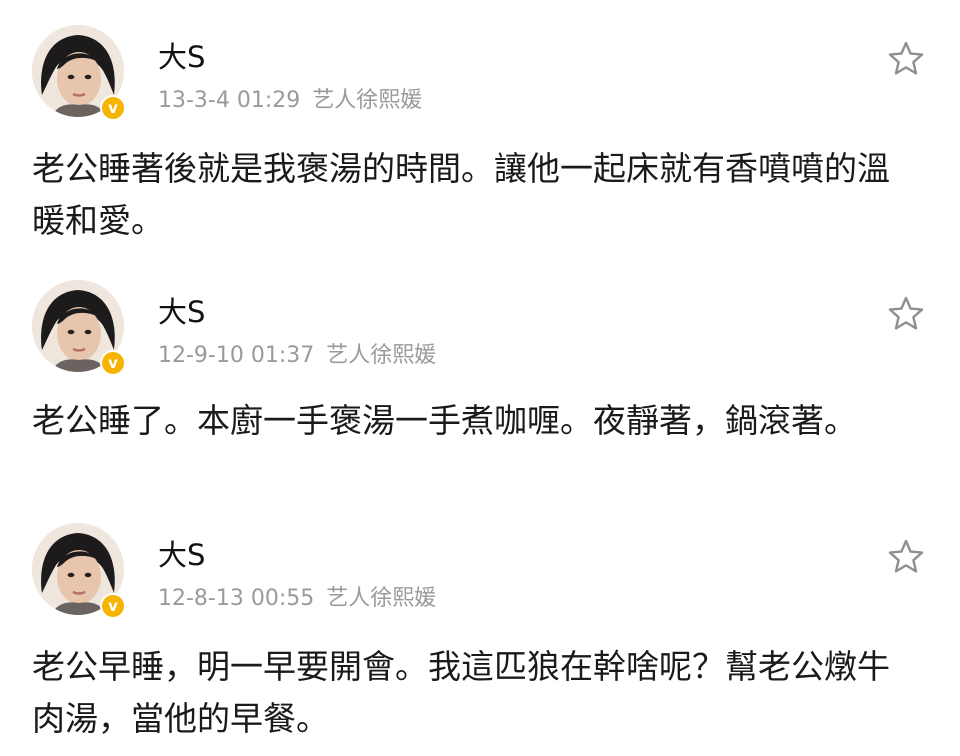 The width and height of the screenshot is (960, 756). Describe the element at coordinates (229, 100) in the screenshot. I see `timestamp: 13-3-4 01:29` at that location.